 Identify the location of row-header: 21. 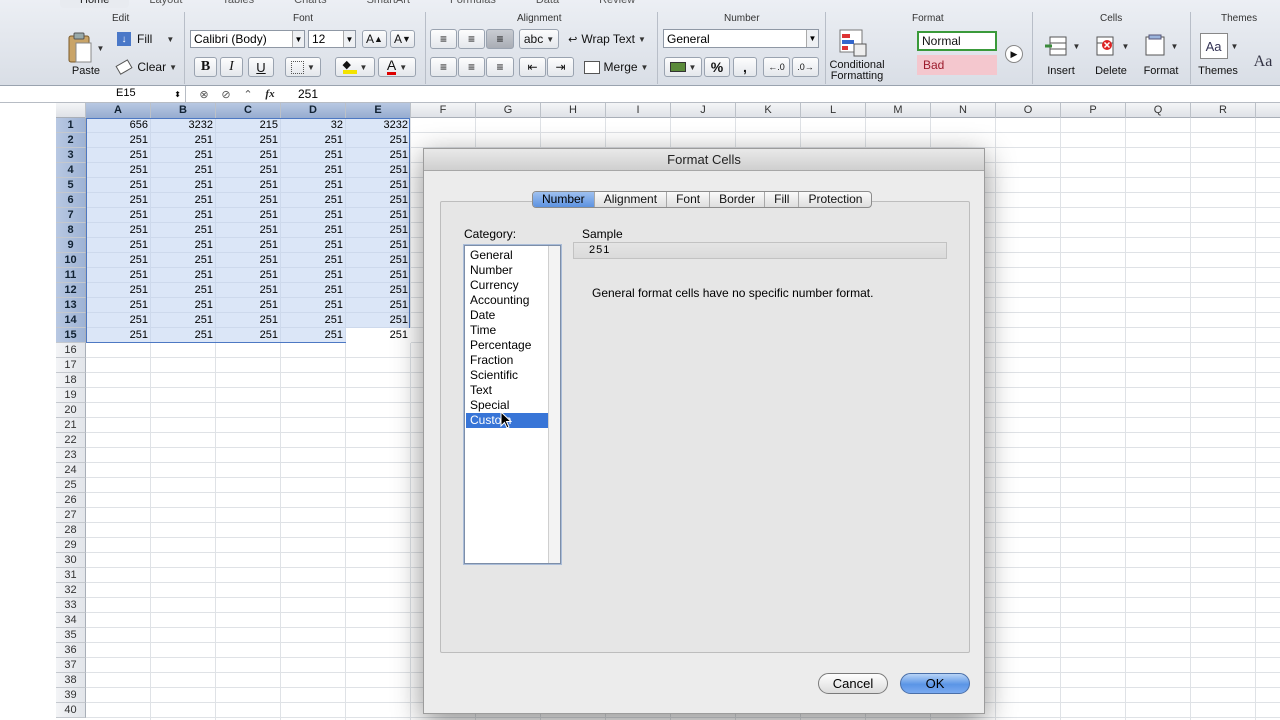
(71, 425).